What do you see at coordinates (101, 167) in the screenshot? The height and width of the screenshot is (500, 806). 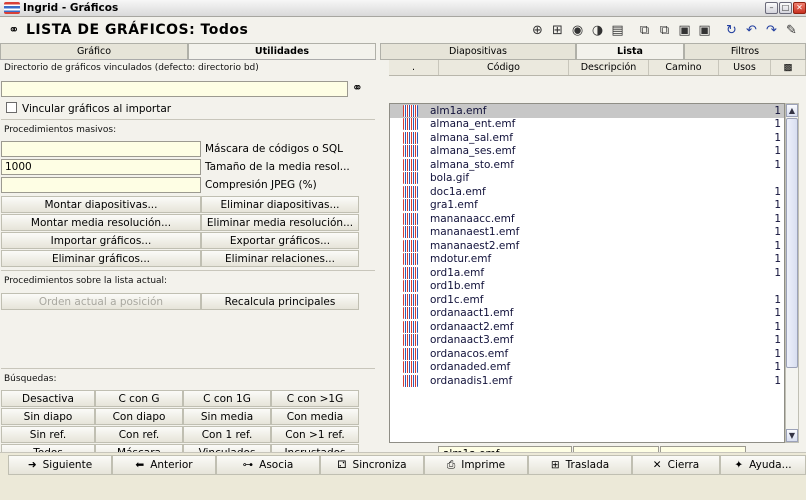 I see `half-resolution-input: 1000` at bounding box center [101, 167].